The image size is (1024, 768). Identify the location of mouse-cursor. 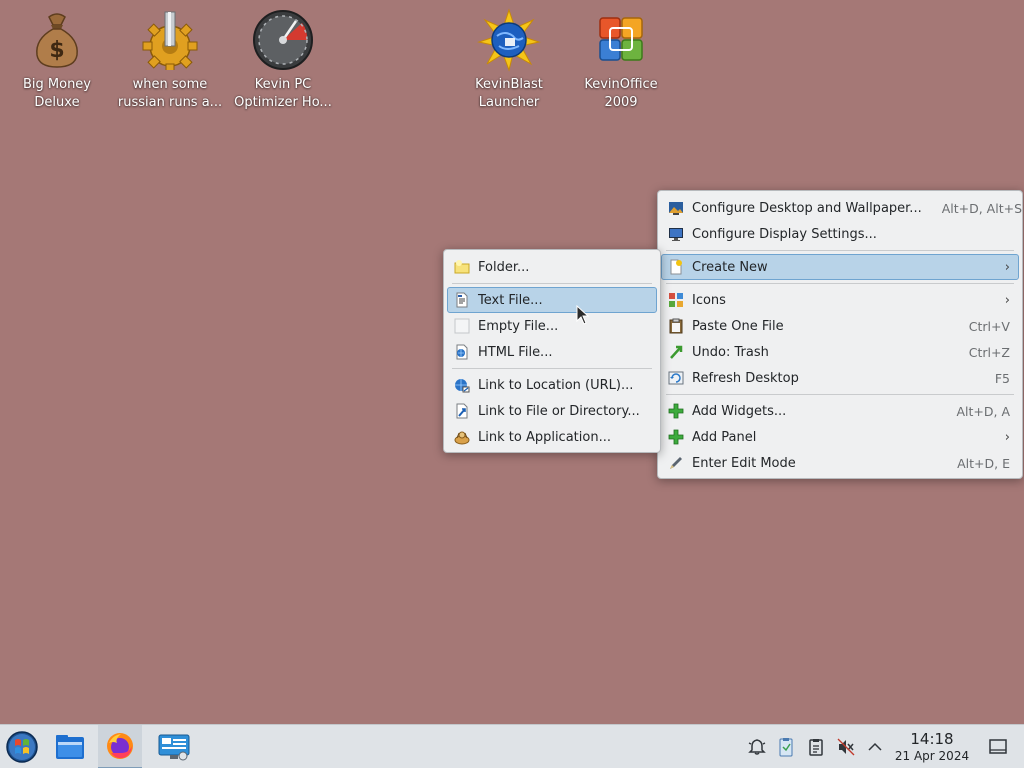
(583, 316).